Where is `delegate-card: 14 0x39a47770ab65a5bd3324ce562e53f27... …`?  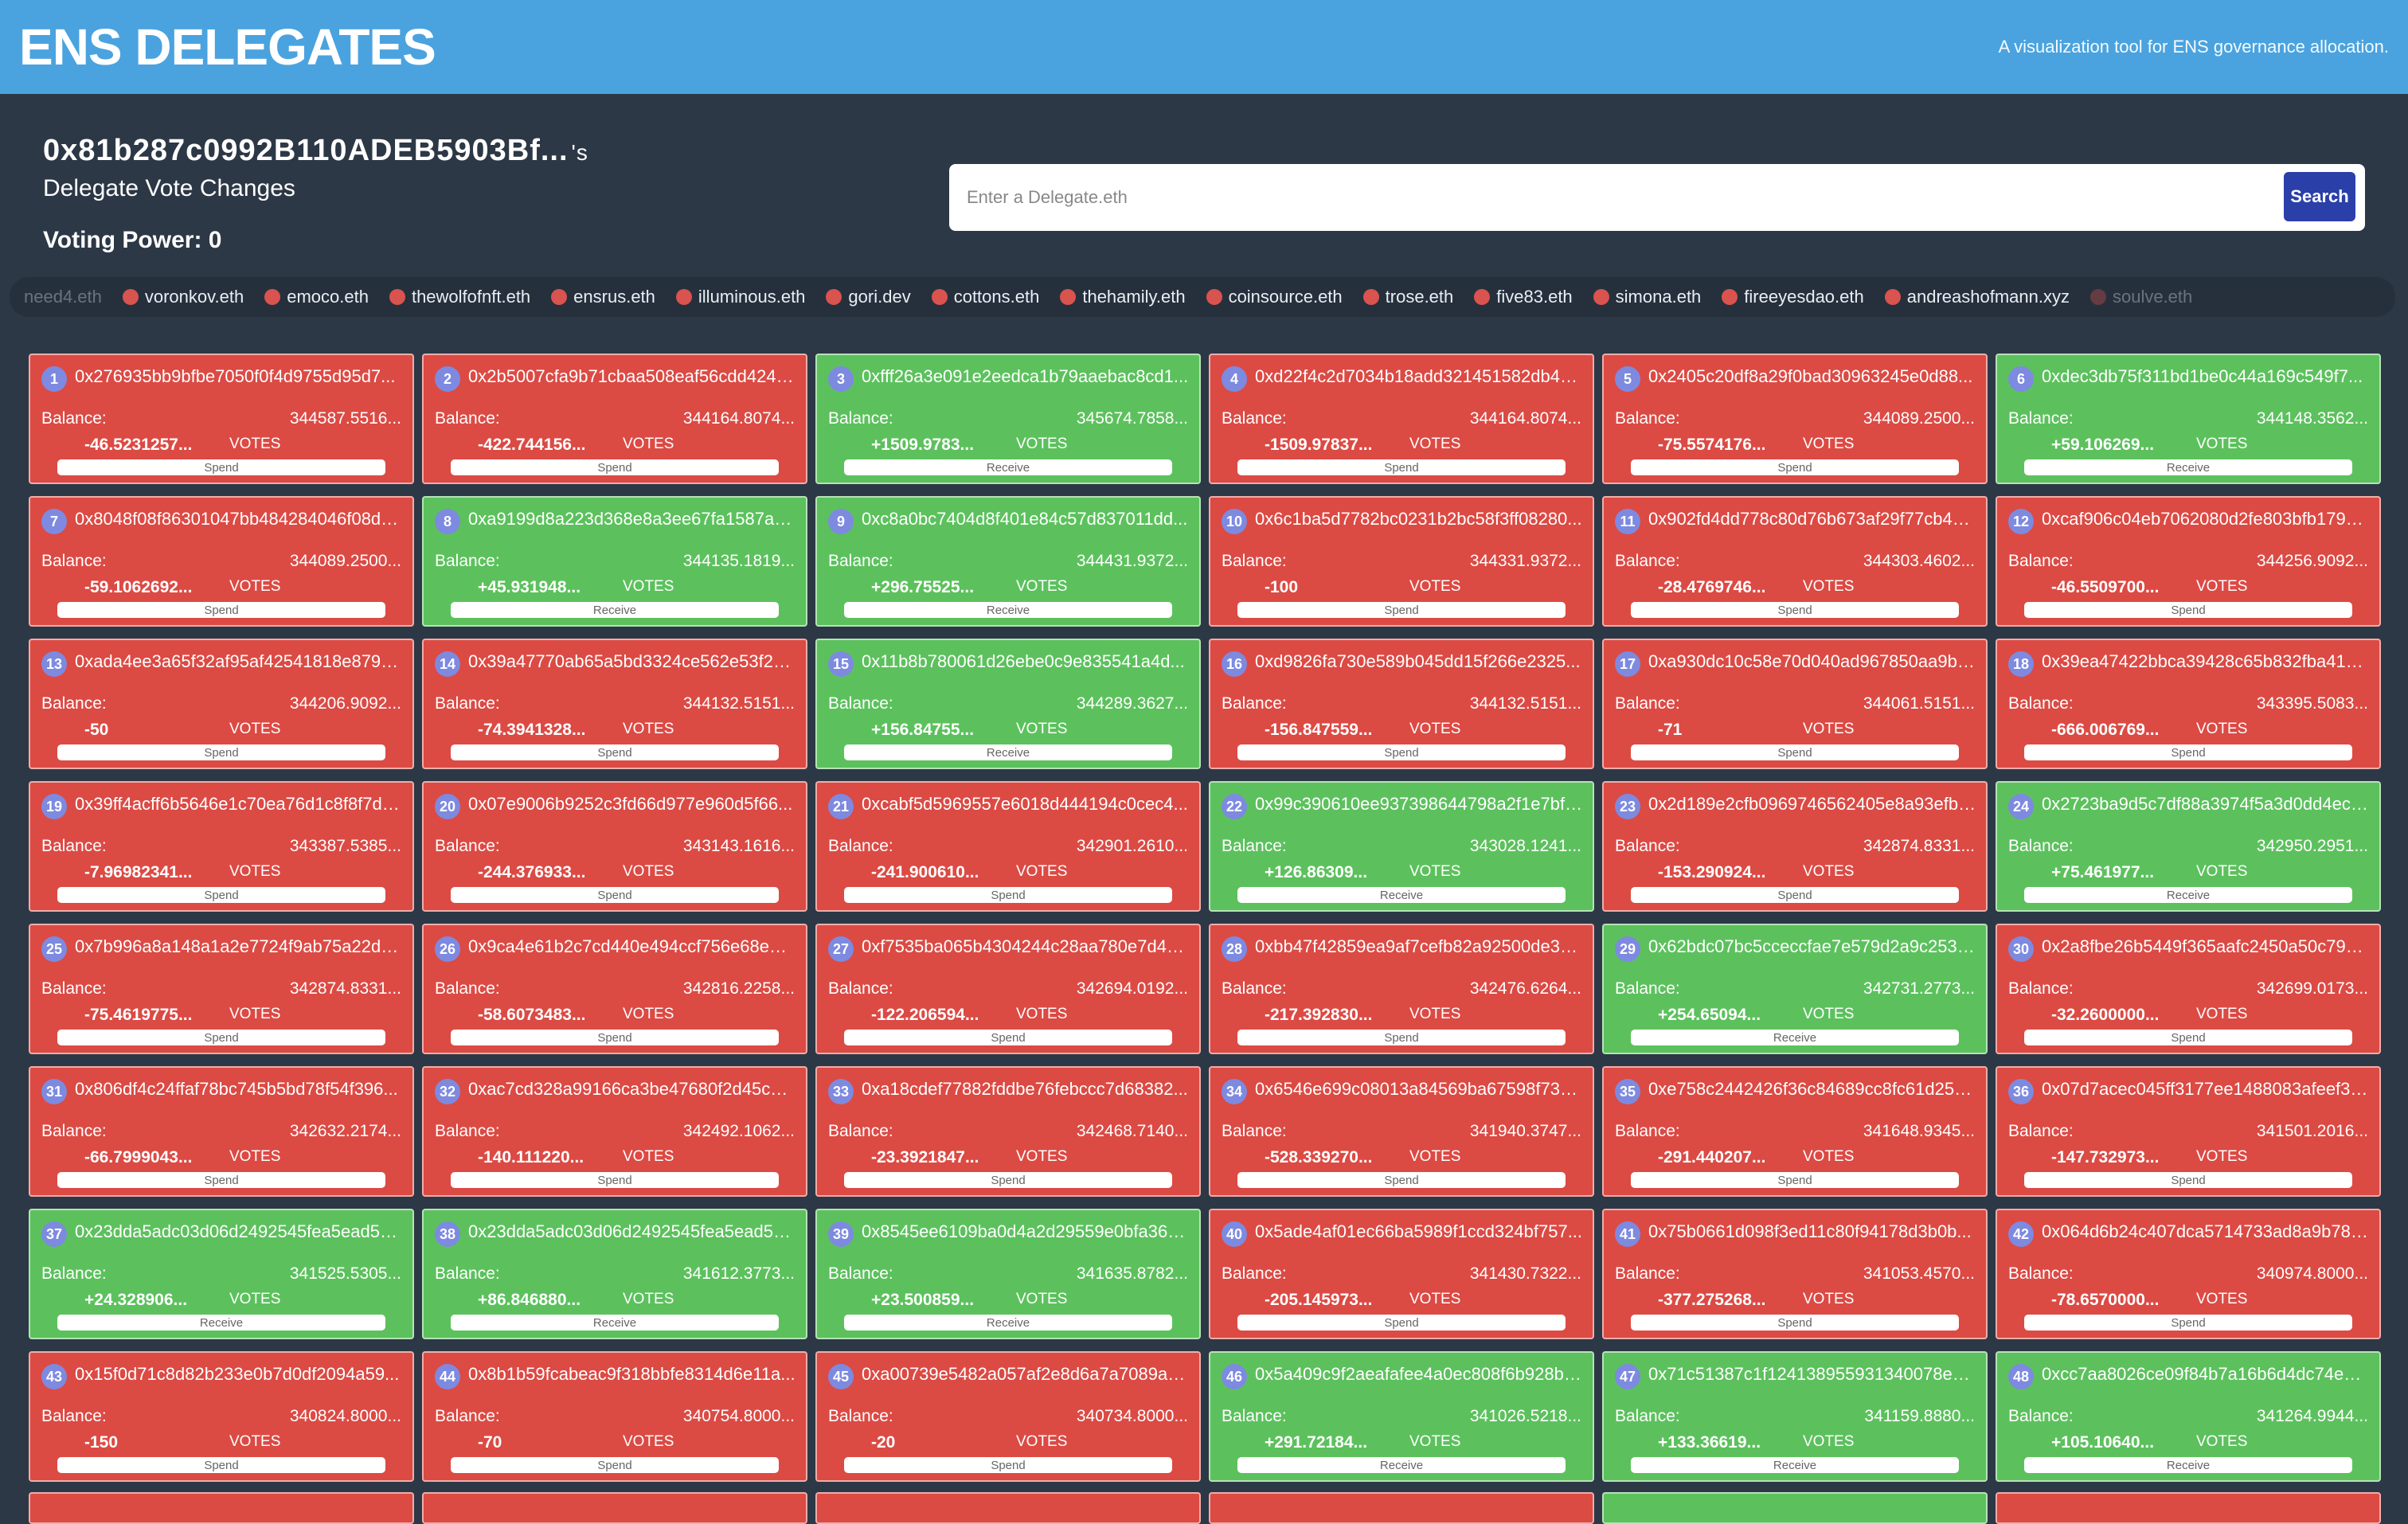 delegate-card: 14 0x39a47770ab65a5bd3324ce562e53f27... … is located at coordinates (614, 704).